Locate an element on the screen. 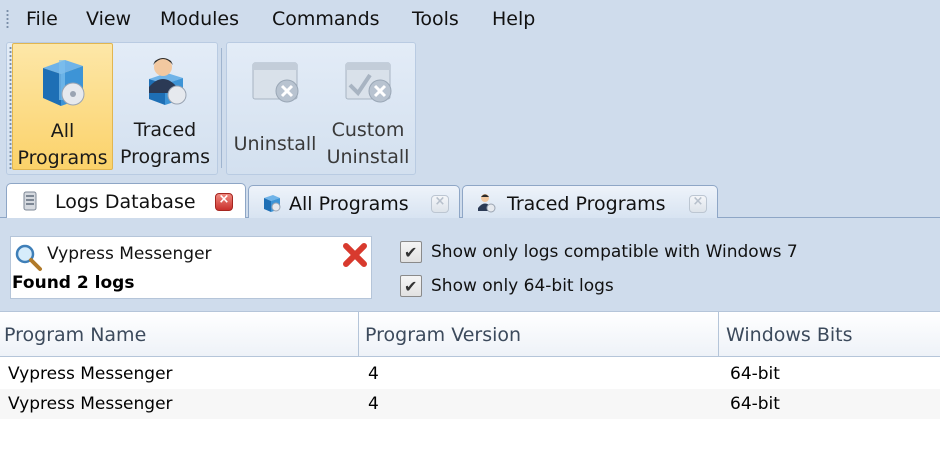  uninstall-icon is located at coordinates (275, 82).